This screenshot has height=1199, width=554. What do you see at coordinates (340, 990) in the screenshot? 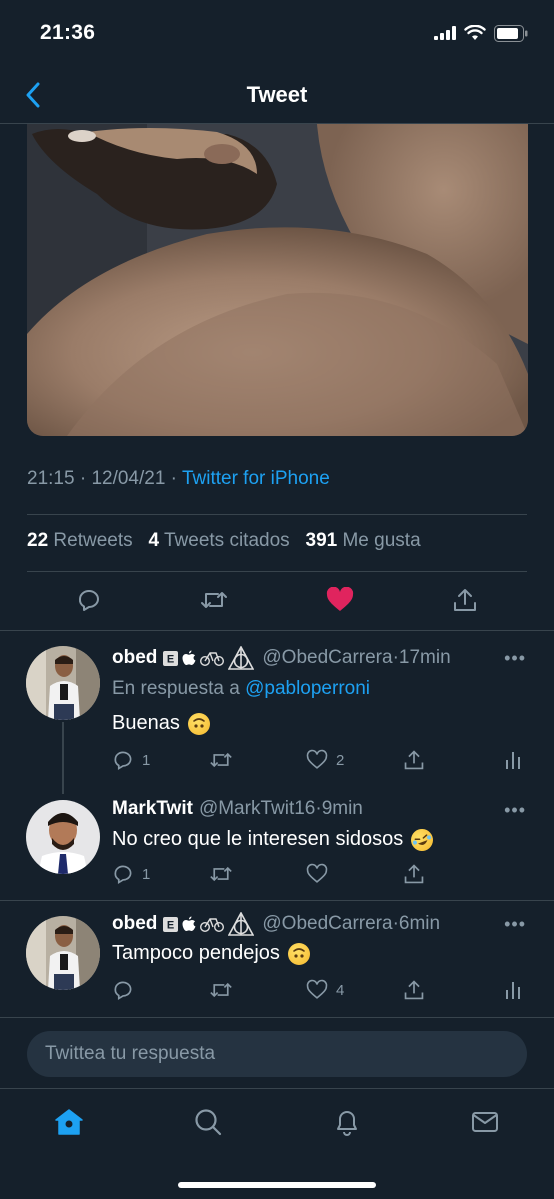
I see `like-count: 4` at bounding box center [340, 990].